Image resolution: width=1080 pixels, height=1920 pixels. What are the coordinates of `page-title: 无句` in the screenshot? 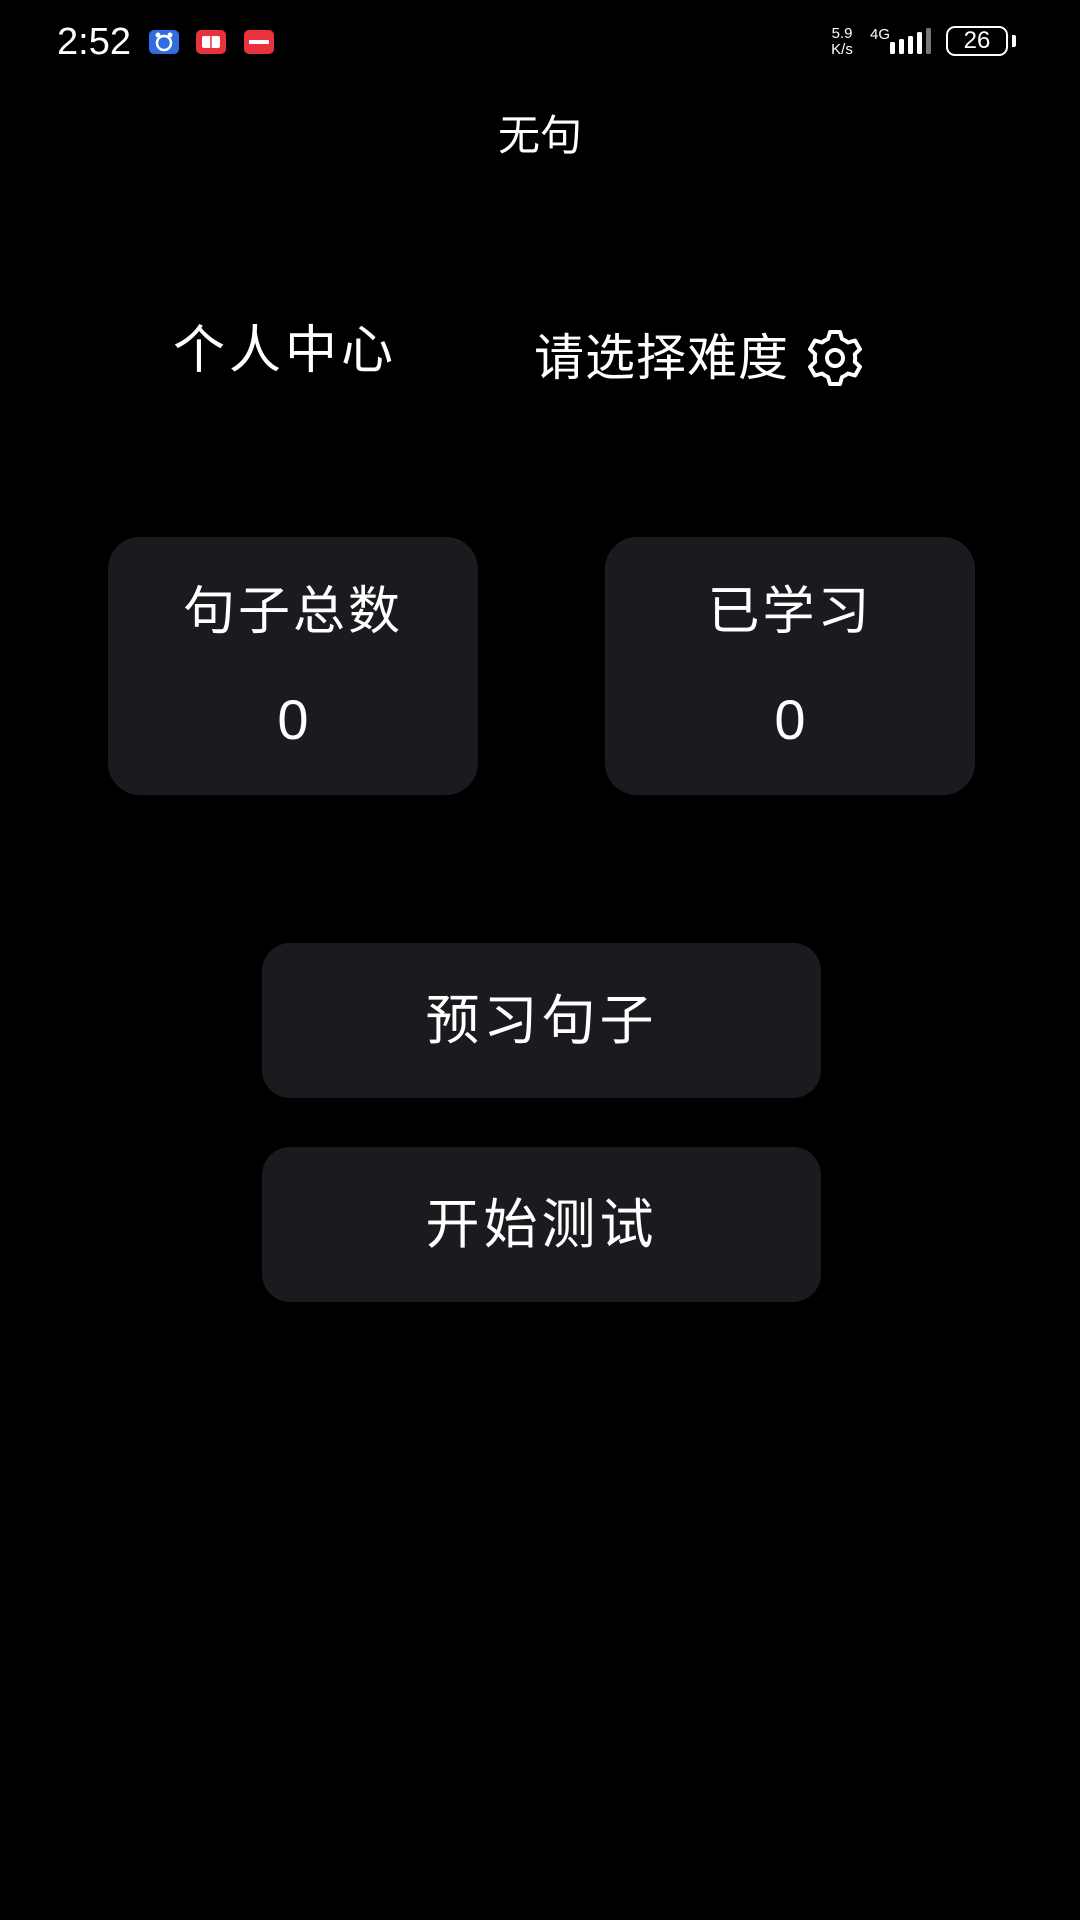 It's located at (539, 135).